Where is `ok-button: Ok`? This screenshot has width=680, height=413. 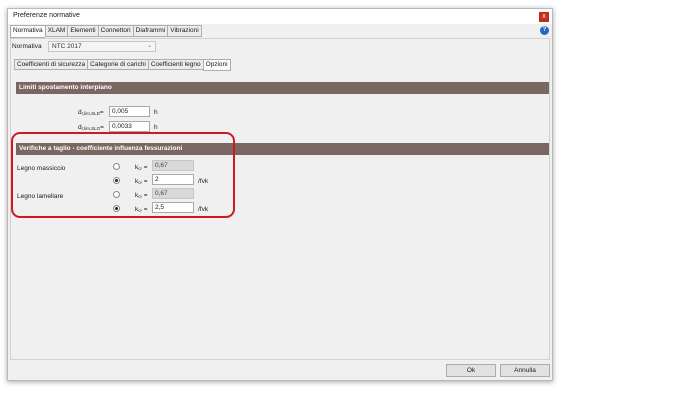
ok-button: Ok is located at coordinates (471, 370).